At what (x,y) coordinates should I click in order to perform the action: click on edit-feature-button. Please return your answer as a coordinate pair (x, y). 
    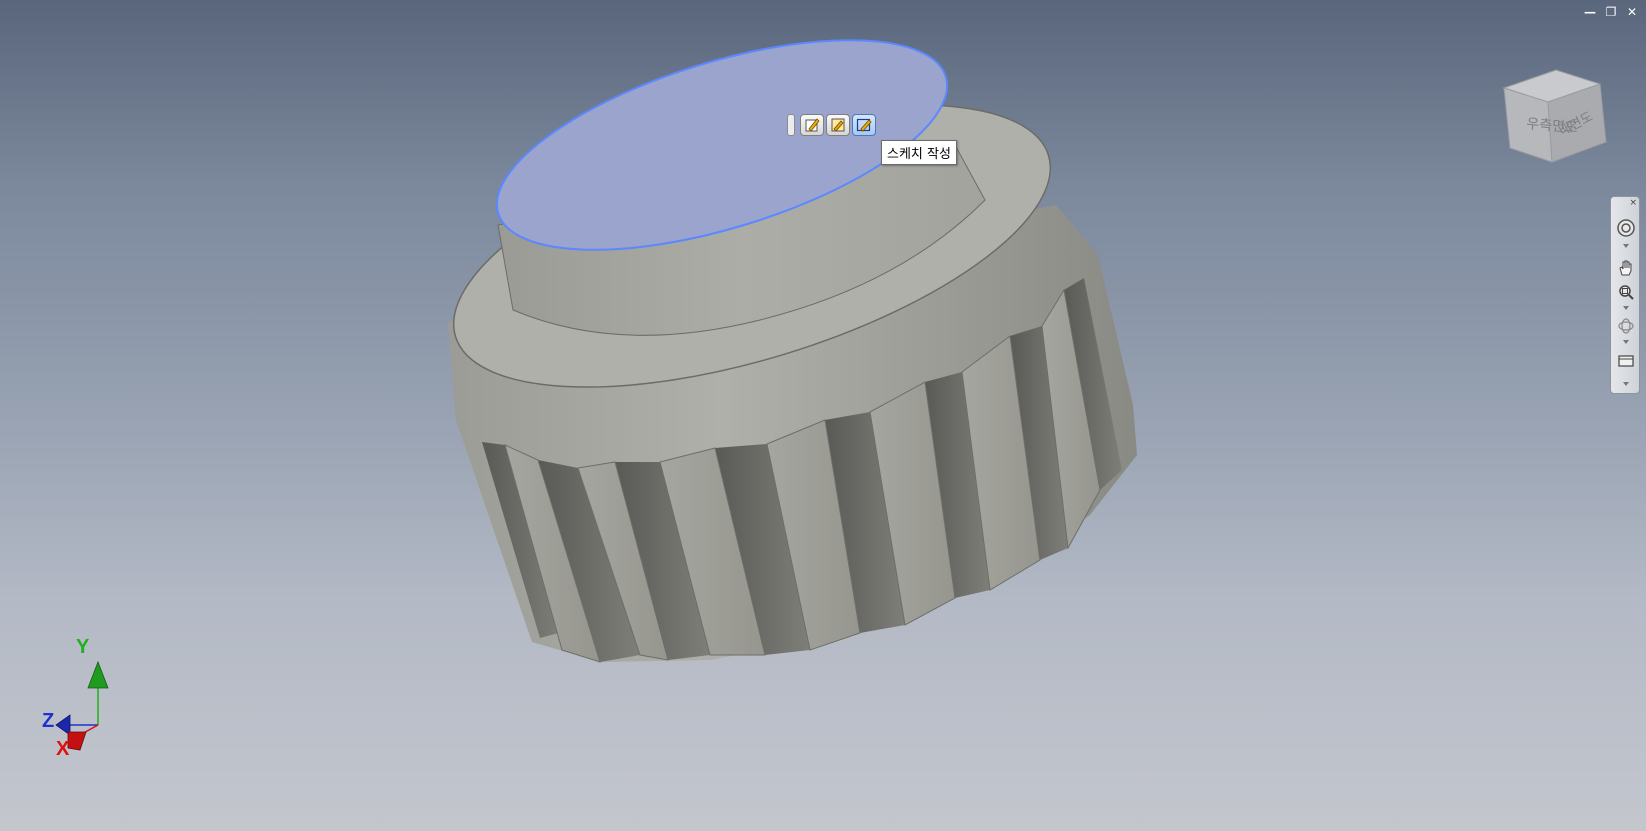
    Looking at the image, I should click on (838, 125).